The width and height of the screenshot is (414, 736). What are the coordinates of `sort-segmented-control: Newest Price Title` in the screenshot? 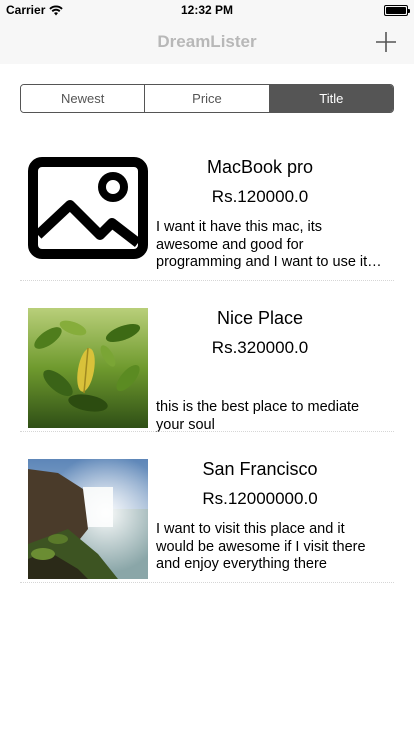 It's located at (207, 98).